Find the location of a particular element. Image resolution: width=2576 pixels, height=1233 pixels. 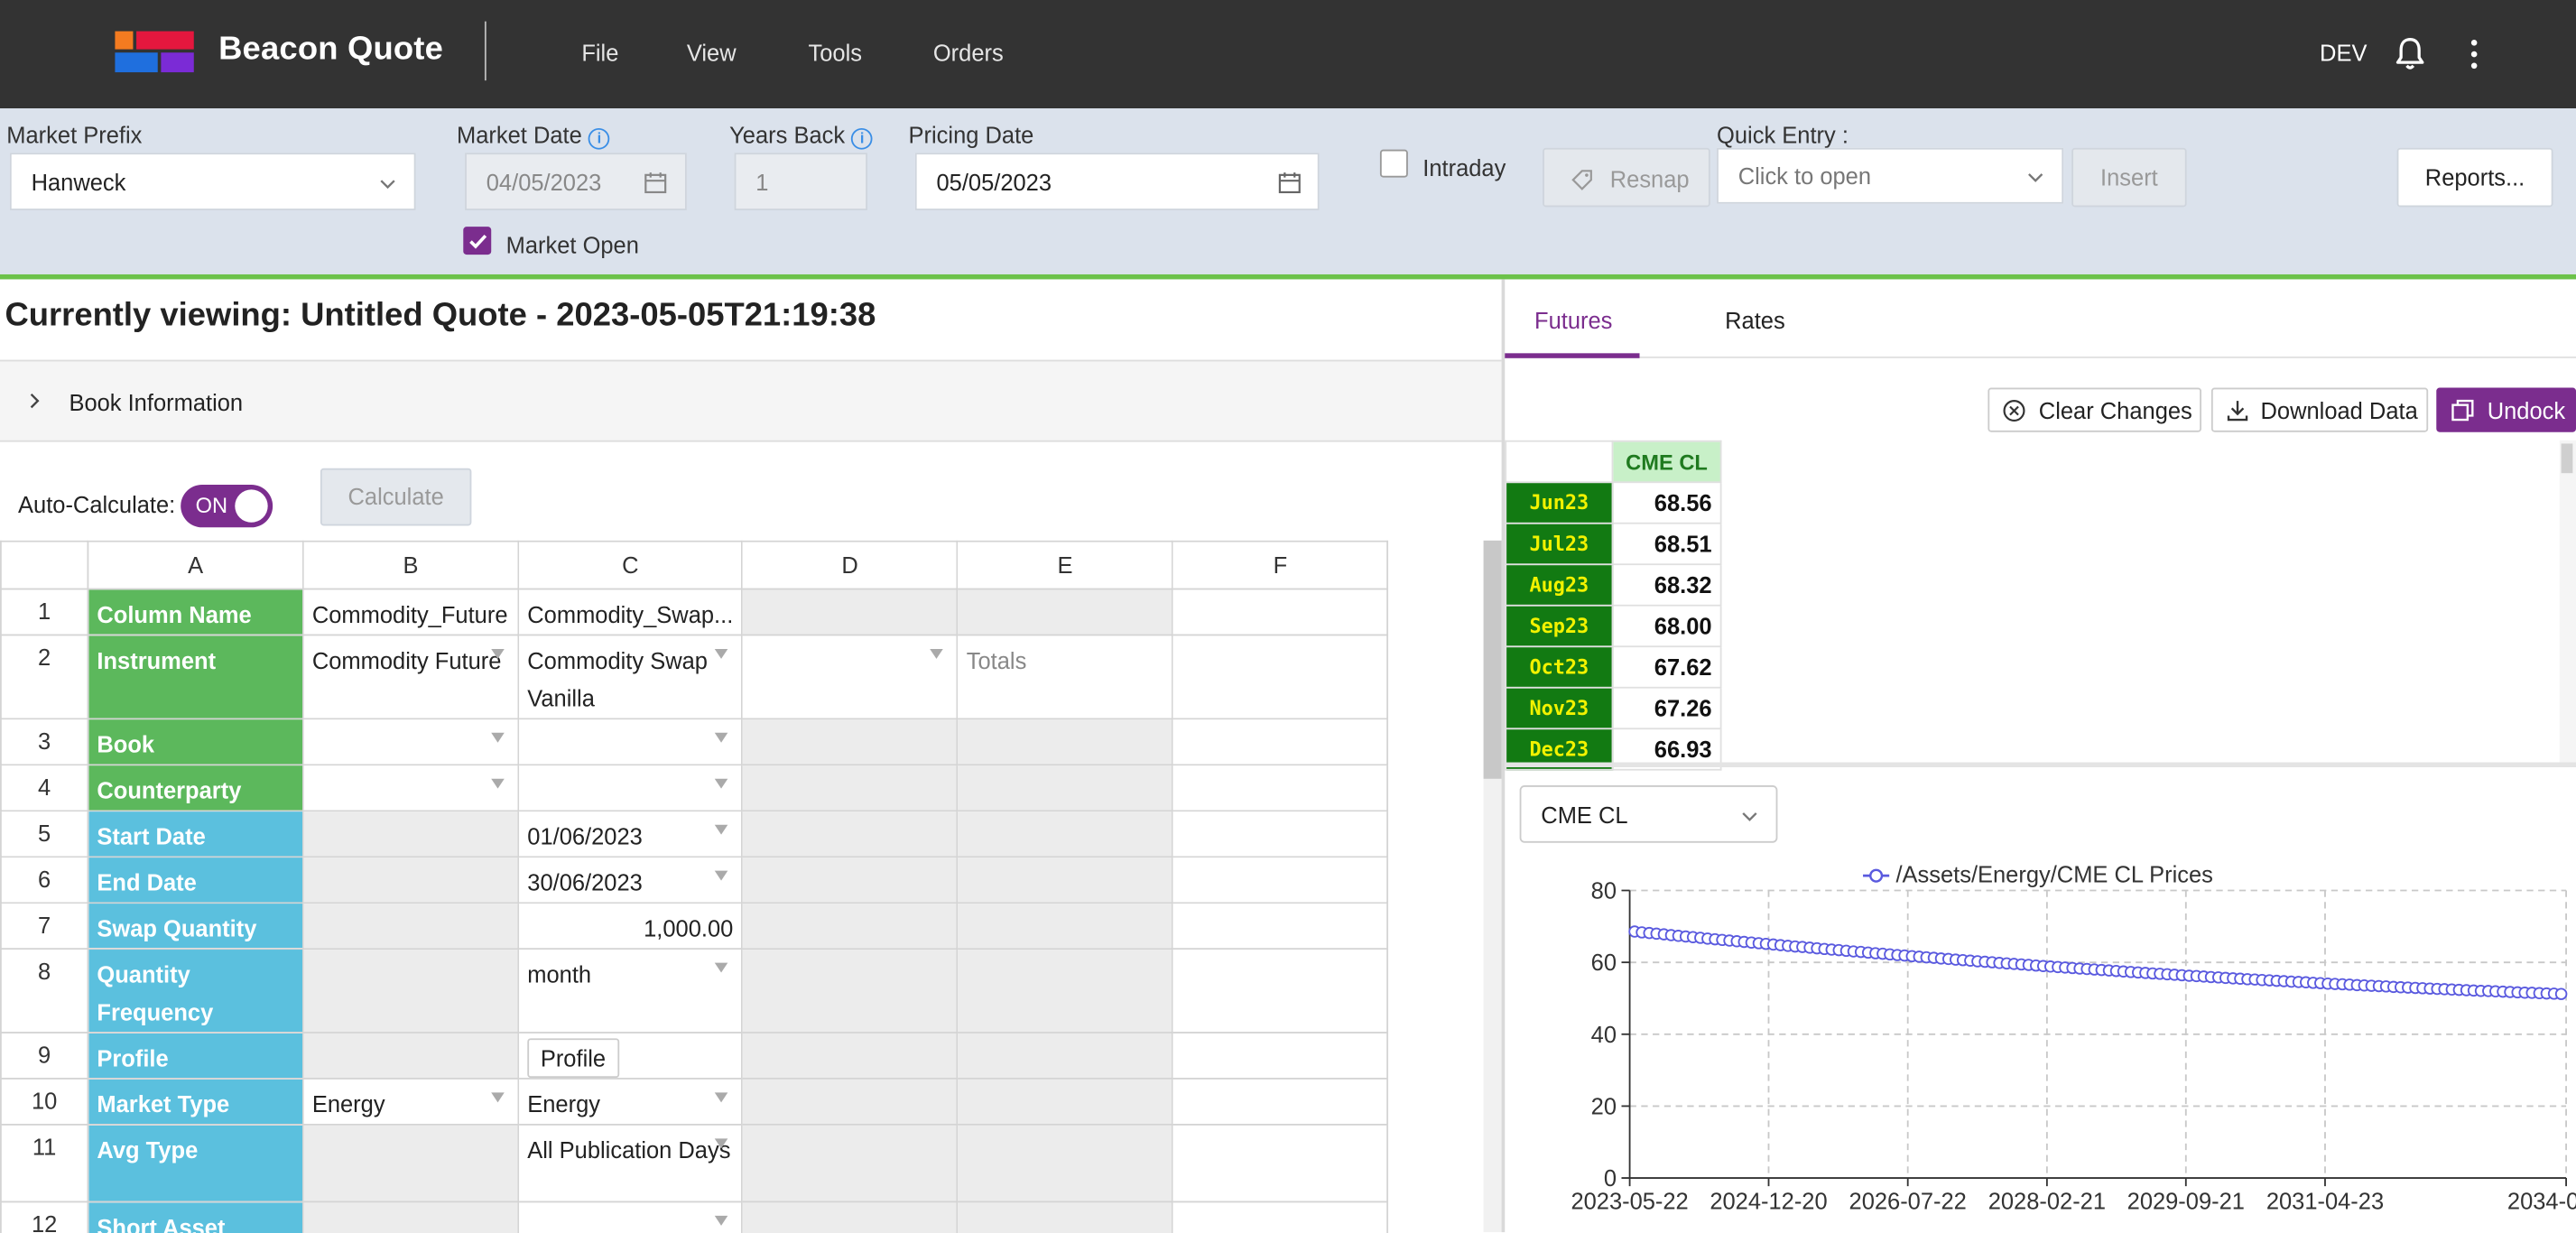

row-label: Book is located at coordinates (196, 742).